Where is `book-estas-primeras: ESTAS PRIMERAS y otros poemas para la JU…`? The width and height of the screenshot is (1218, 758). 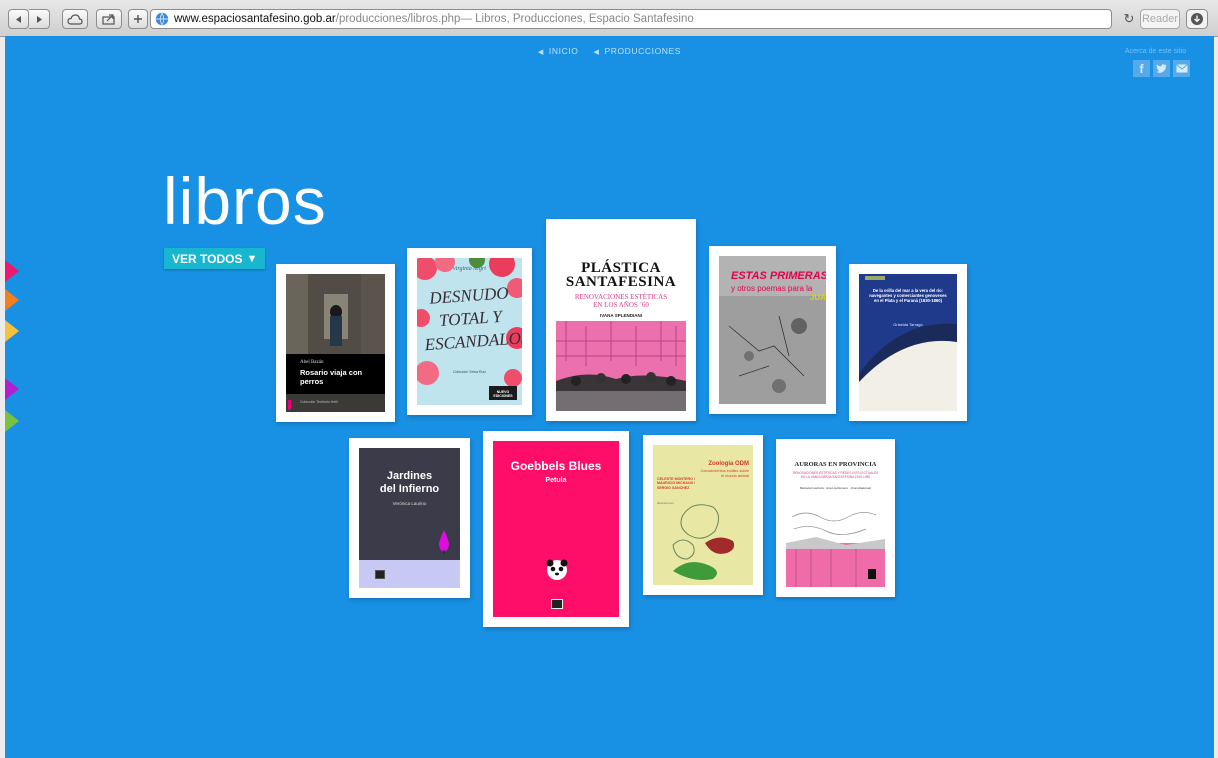
book-estas-primeras: ESTAS PRIMERAS y otros poemas para la JU… is located at coordinates (772, 330).